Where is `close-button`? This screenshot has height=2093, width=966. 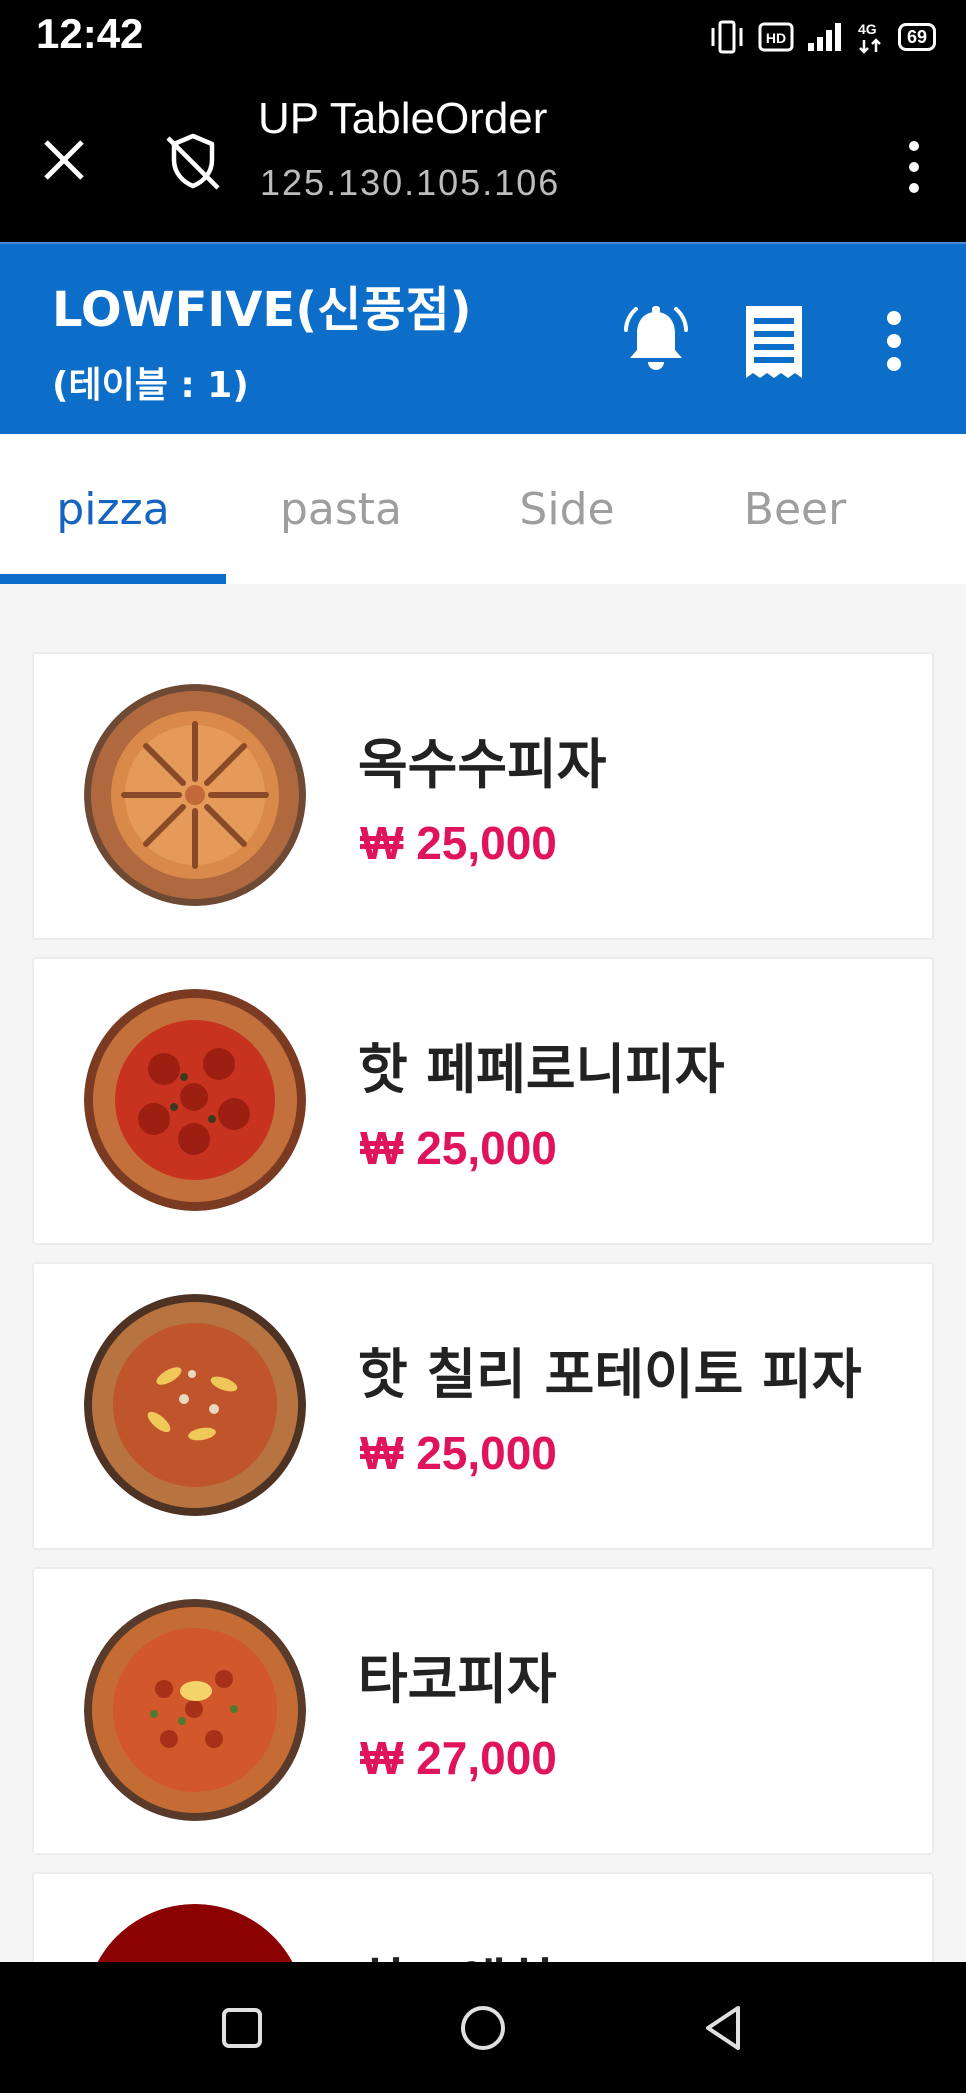 close-button is located at coordinates (64, 160).